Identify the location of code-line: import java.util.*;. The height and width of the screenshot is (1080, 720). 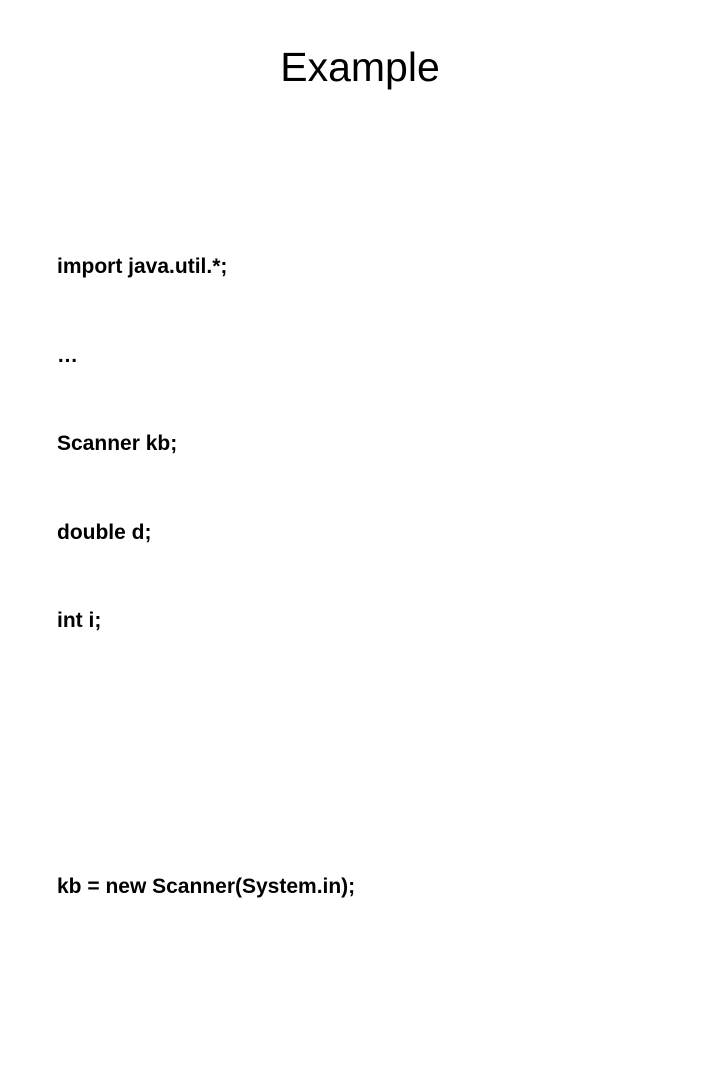
(142, 266).